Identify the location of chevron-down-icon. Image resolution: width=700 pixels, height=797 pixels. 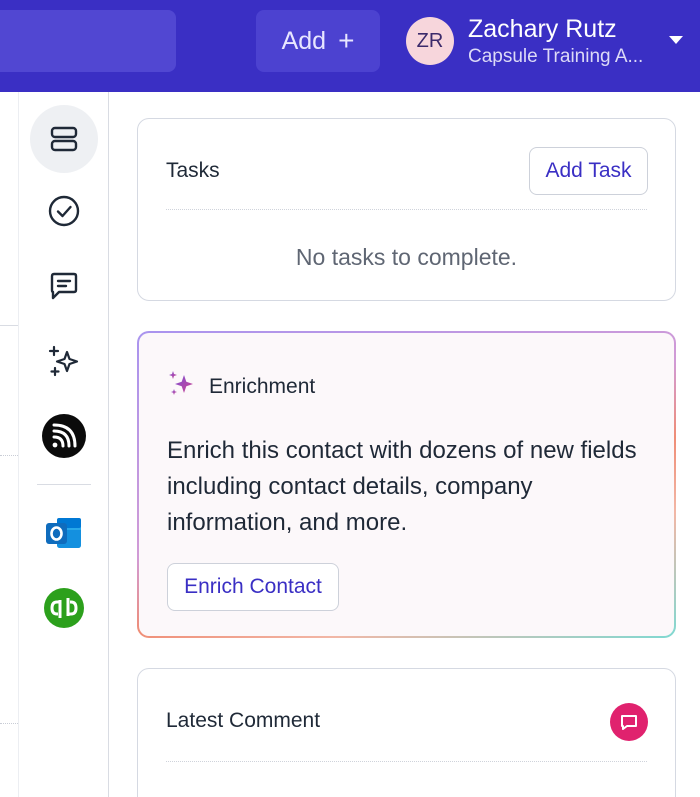
(676, 40).